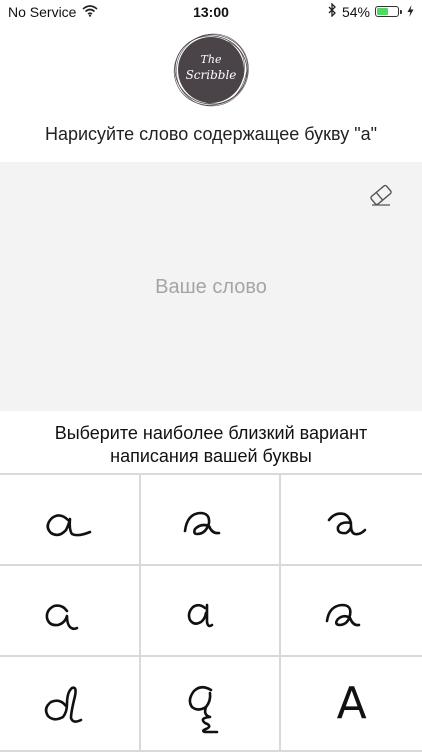 The width and height of the screenshot is (422, 752). I want to click on battery-percent: 54%, so click(355, 11).